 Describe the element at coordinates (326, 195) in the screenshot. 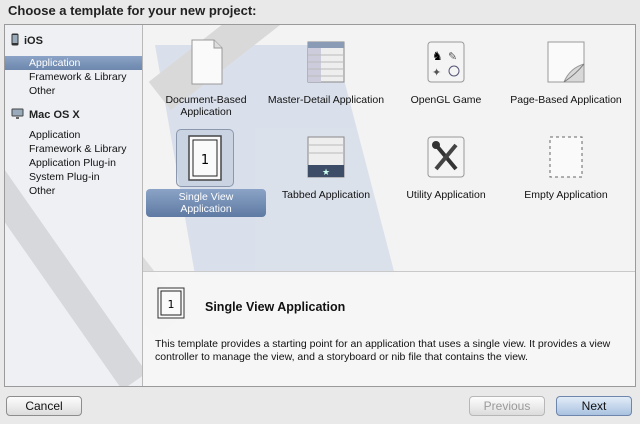

I see `template-label: Tabbed Application` at that location.